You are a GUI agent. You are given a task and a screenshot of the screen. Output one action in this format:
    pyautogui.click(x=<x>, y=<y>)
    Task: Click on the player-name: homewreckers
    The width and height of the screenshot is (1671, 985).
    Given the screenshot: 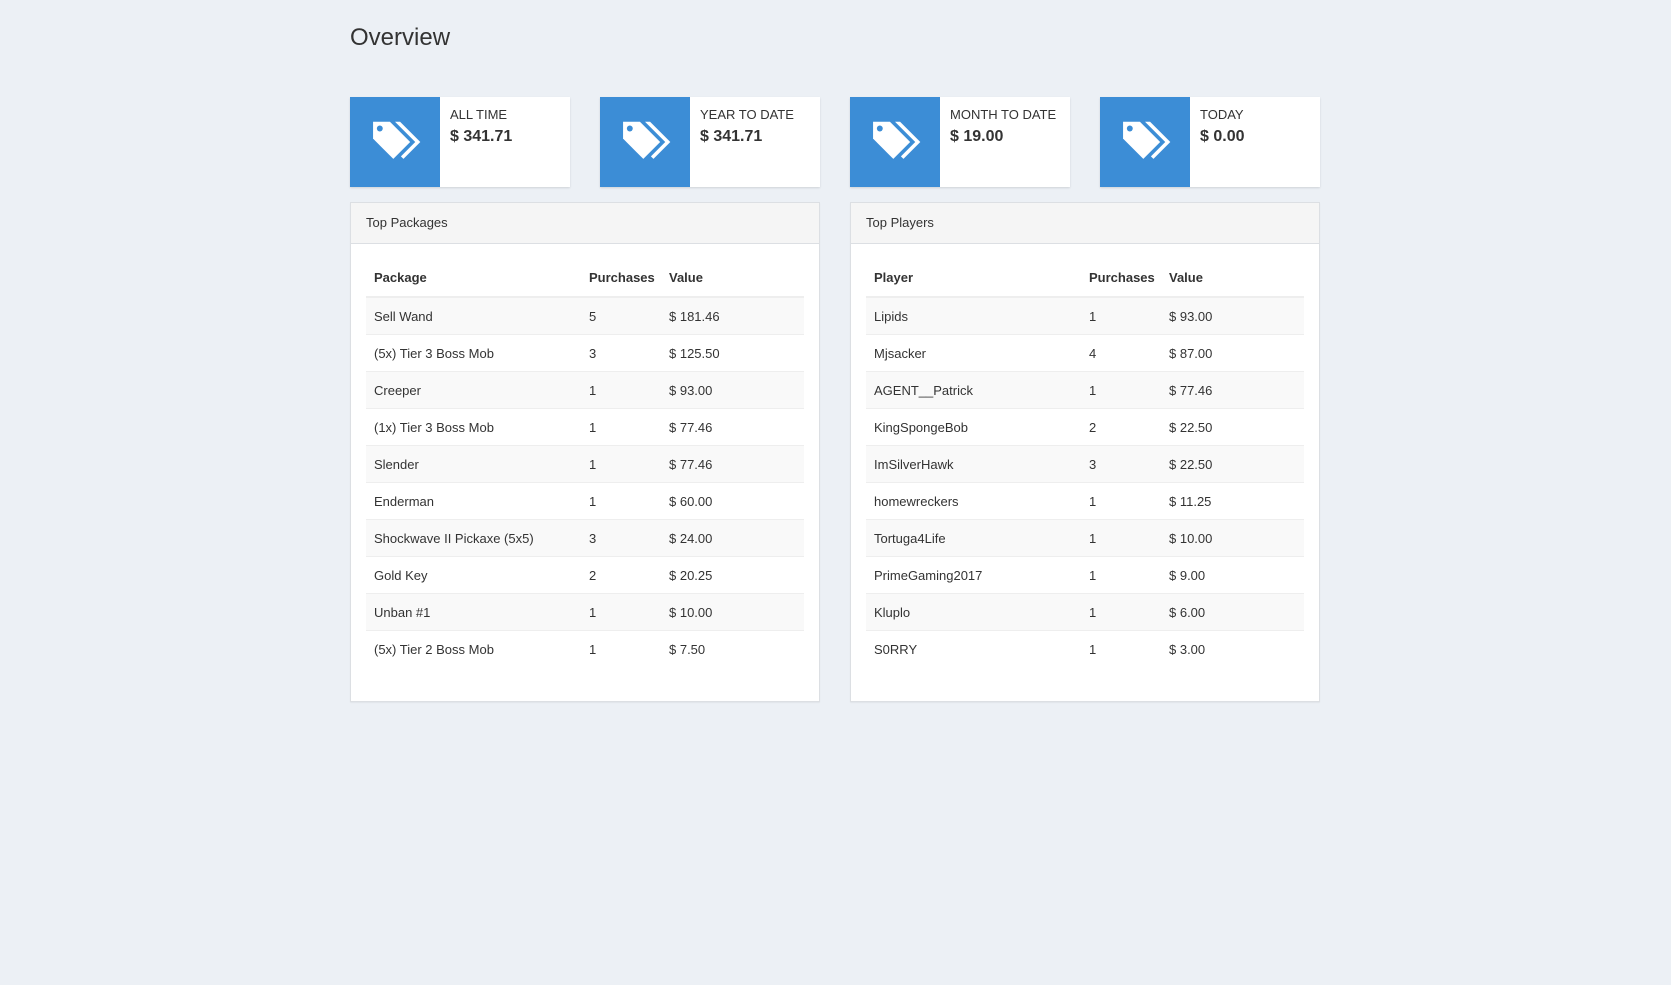 What is the action you would take?
    pyautogui.click(x=973, y=501)
    